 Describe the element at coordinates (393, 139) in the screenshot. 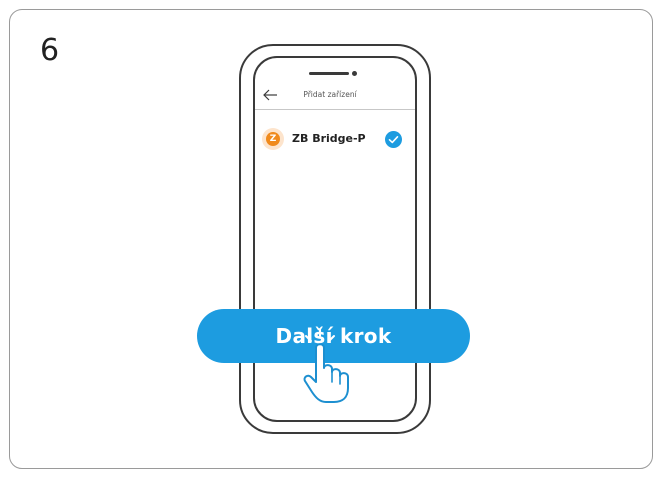

I see `check-circle-icon` at that location.